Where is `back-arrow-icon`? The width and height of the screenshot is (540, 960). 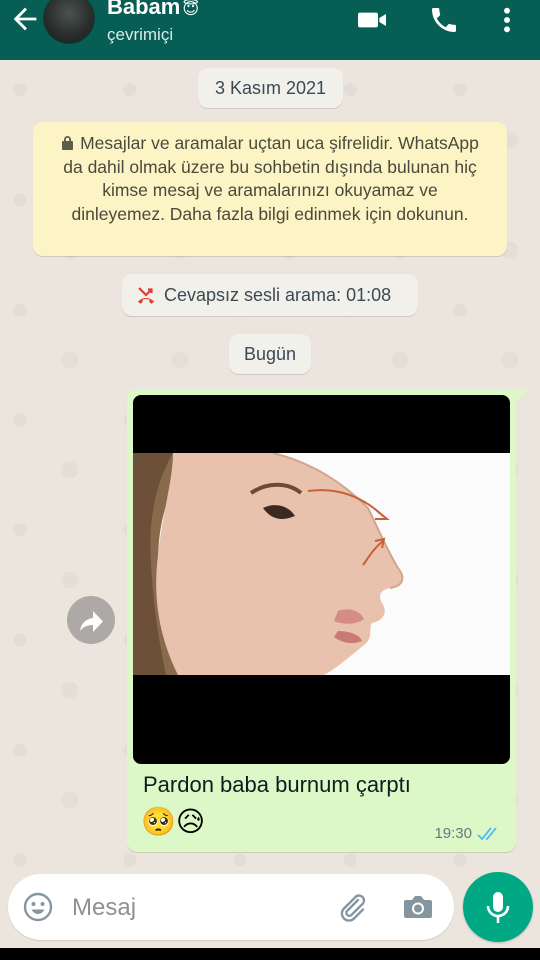
back-arrow-icon is located at coordinates (25, 19).